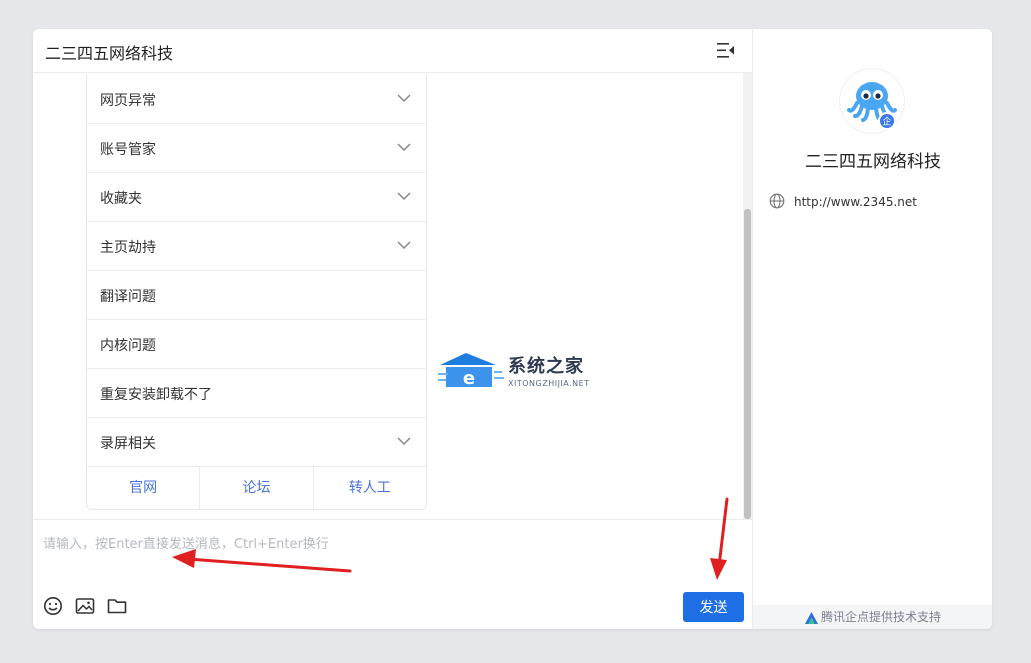  What do you see at coordinates (128, 297) in the screenshot?
I see `faq-item-label: 翻译问题` at bounding box center [128, 297].